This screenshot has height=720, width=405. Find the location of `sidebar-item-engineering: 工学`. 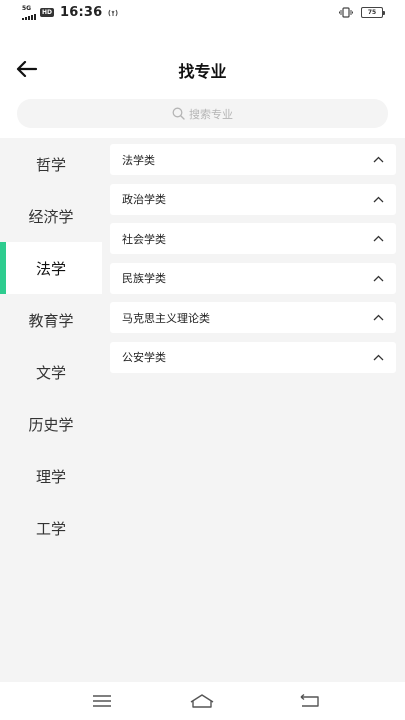

sidebar-item-engineering: 工学 is located at coordinates (51, 528).